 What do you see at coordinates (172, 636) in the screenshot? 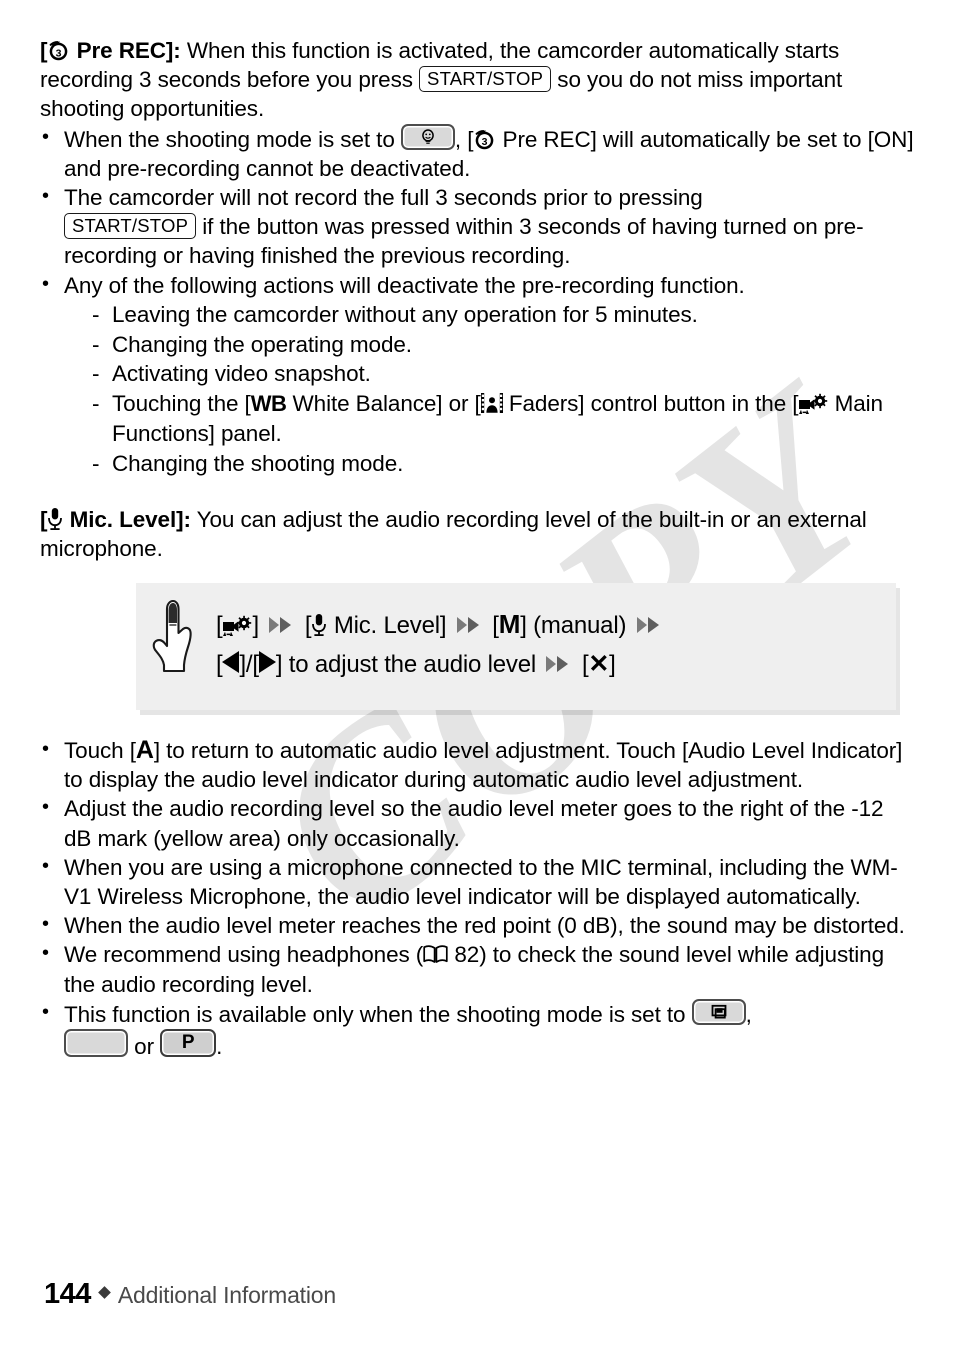
I see `touch-hand-icon` at bounding box center [172, 636].